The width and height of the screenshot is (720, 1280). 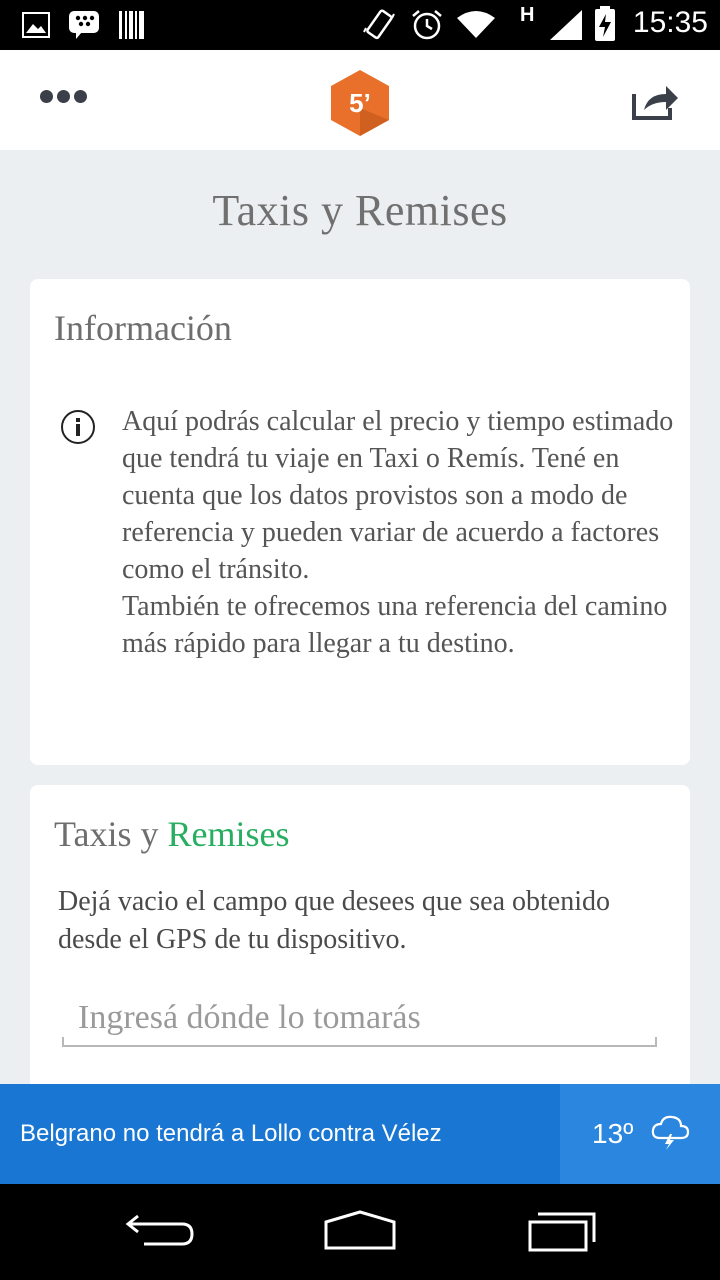 What do you see at coordinates (640, 1134) in the screenshot?
I see `weather-widget: 13º` at bounding box center [640, 1134].